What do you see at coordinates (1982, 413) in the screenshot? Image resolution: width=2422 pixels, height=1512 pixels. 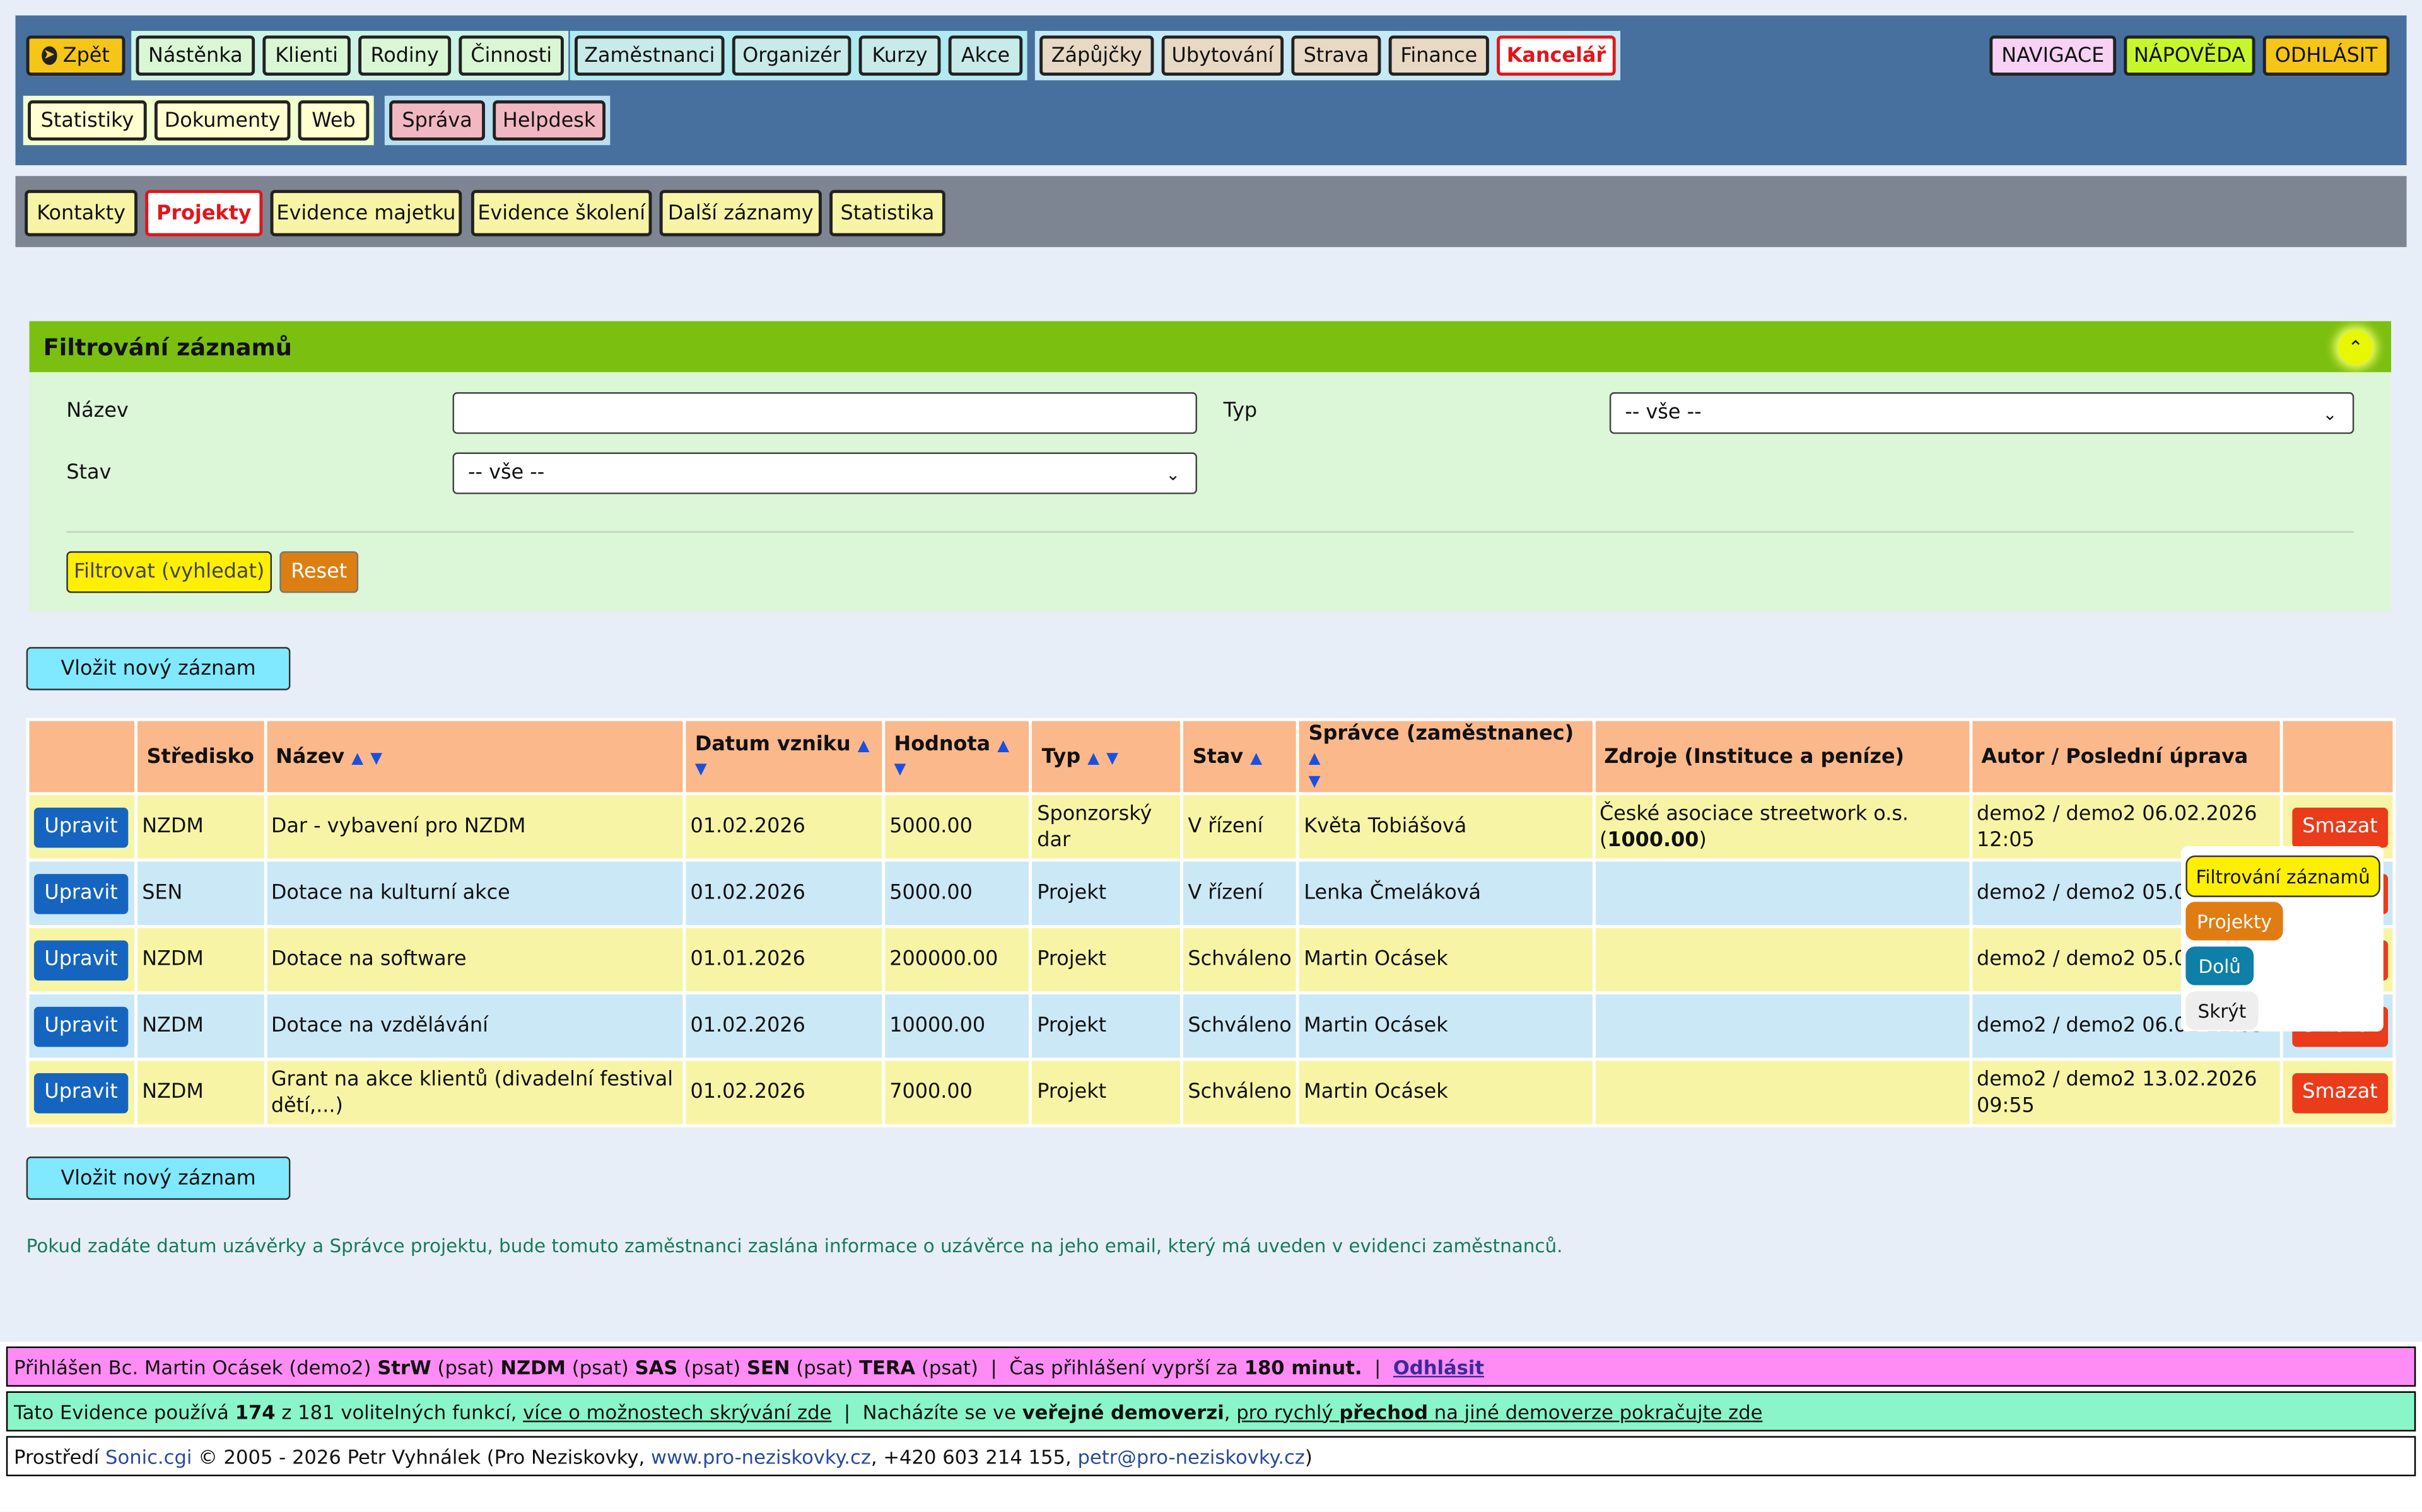 I see `type-select: -- vše -- ⌄` at bounding box center [1982, 413].